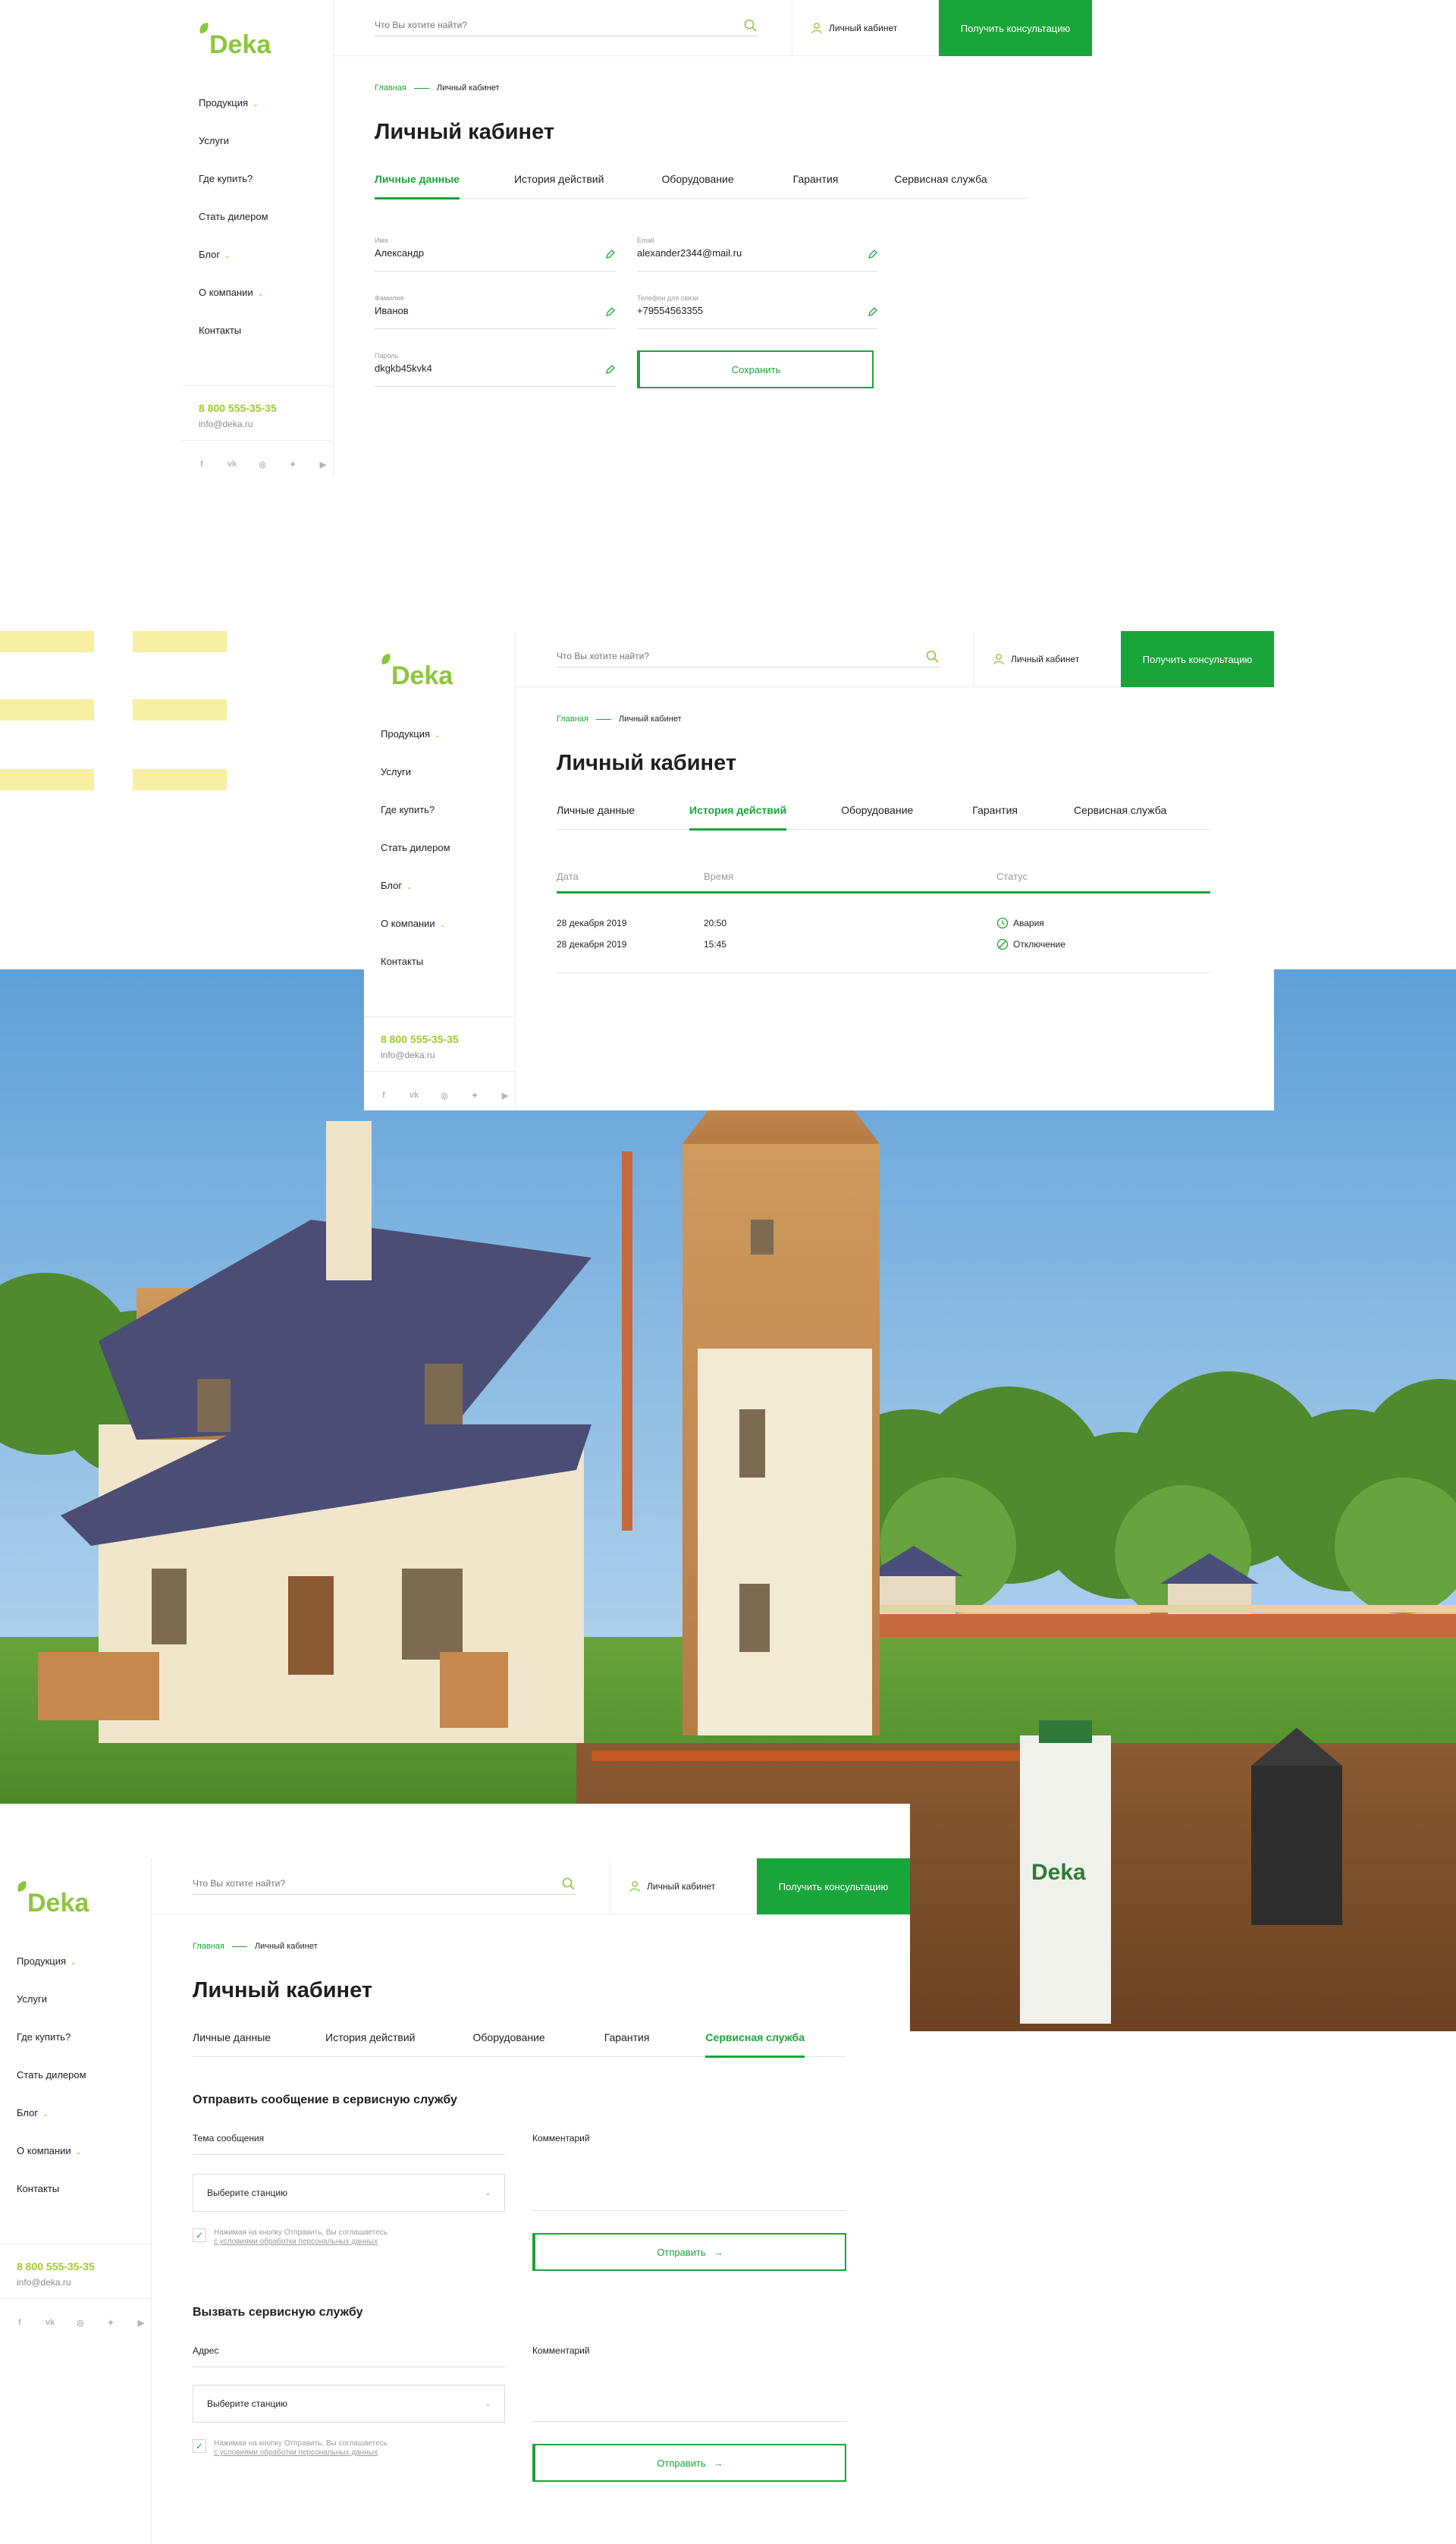  I want to click on send-message-button: Отправить →, so click(689, 2252).